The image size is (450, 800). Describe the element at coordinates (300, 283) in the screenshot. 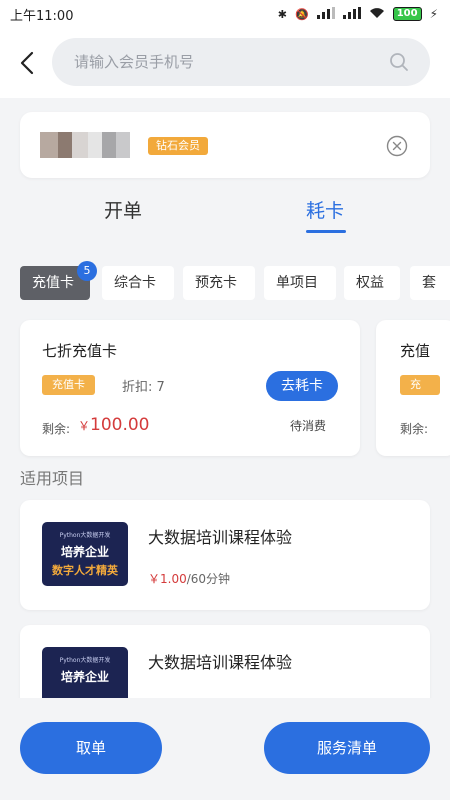

I see `chip-single-item: 单项目` at that location.